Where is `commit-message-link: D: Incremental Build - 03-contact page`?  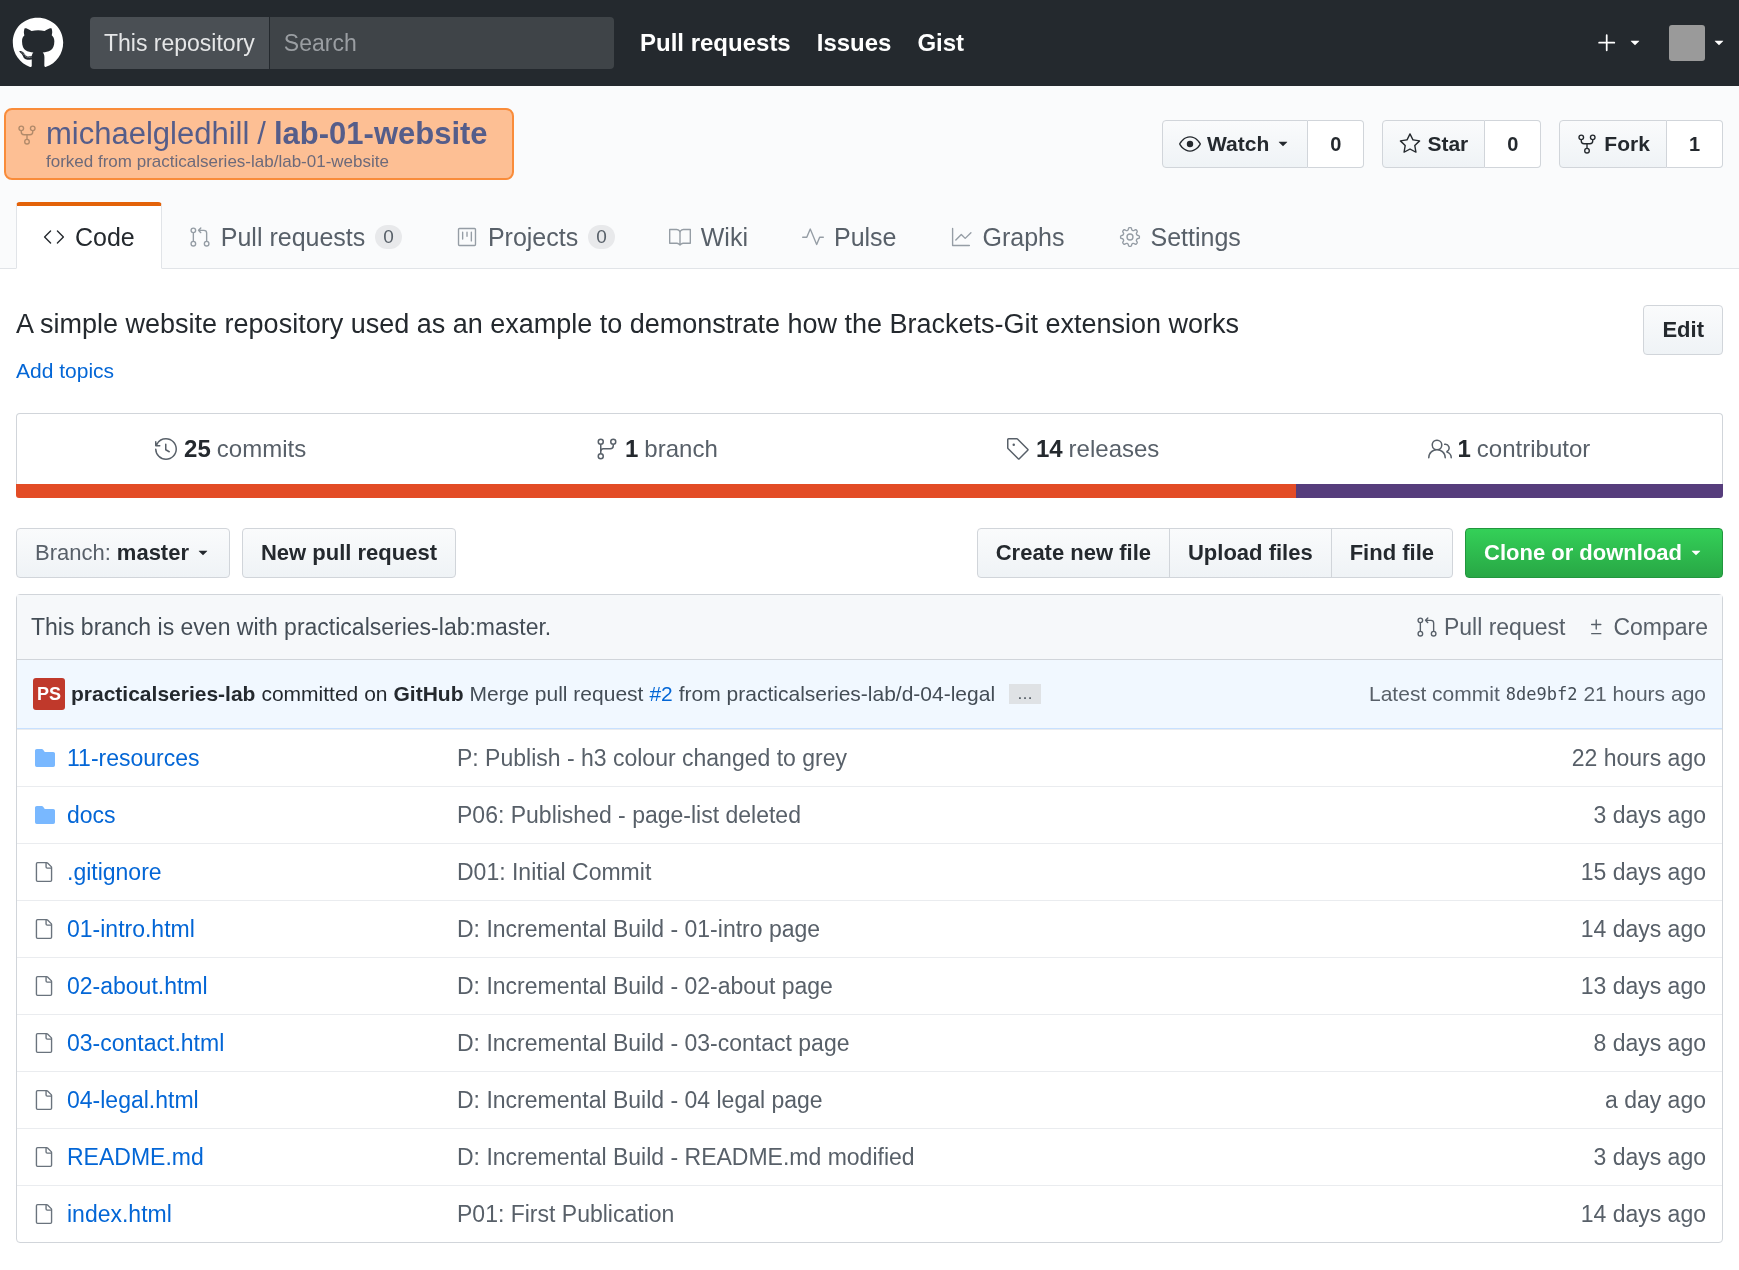 commit-message-link: D: Incremental Build - 03-contact page is located at coordinates (653, 1042).